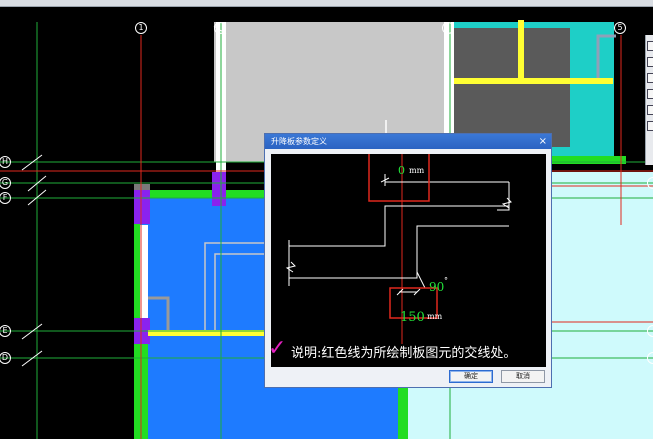 Image resolution: width=653 pixels, height=439 pixels. Describe the element at coordinates (199, 194) in the screenshot. I see `cad-beam-green-top` at that location.